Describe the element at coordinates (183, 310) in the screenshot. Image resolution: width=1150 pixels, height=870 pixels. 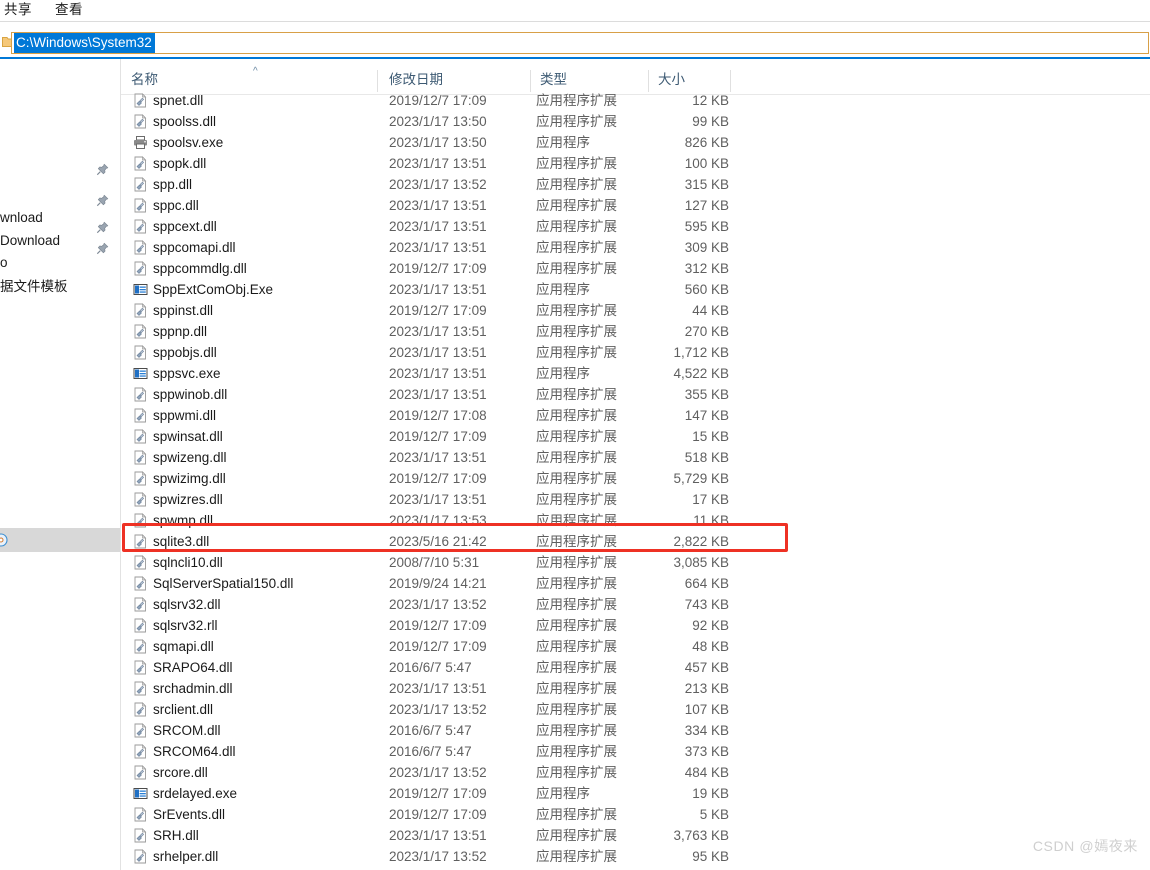
I see `cell-name: sppinst.dll` at that location.